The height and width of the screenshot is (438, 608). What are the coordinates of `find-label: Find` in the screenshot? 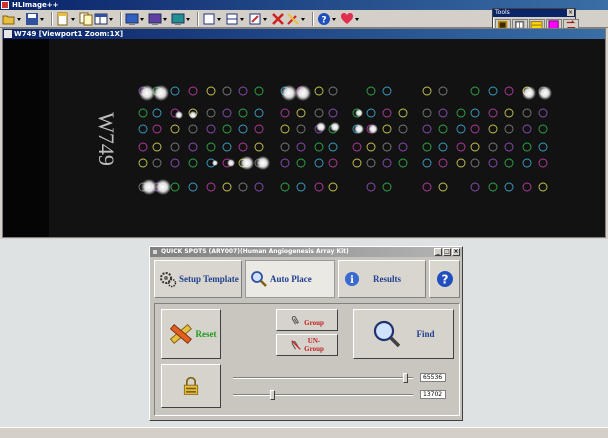 It's located at (425, 334).